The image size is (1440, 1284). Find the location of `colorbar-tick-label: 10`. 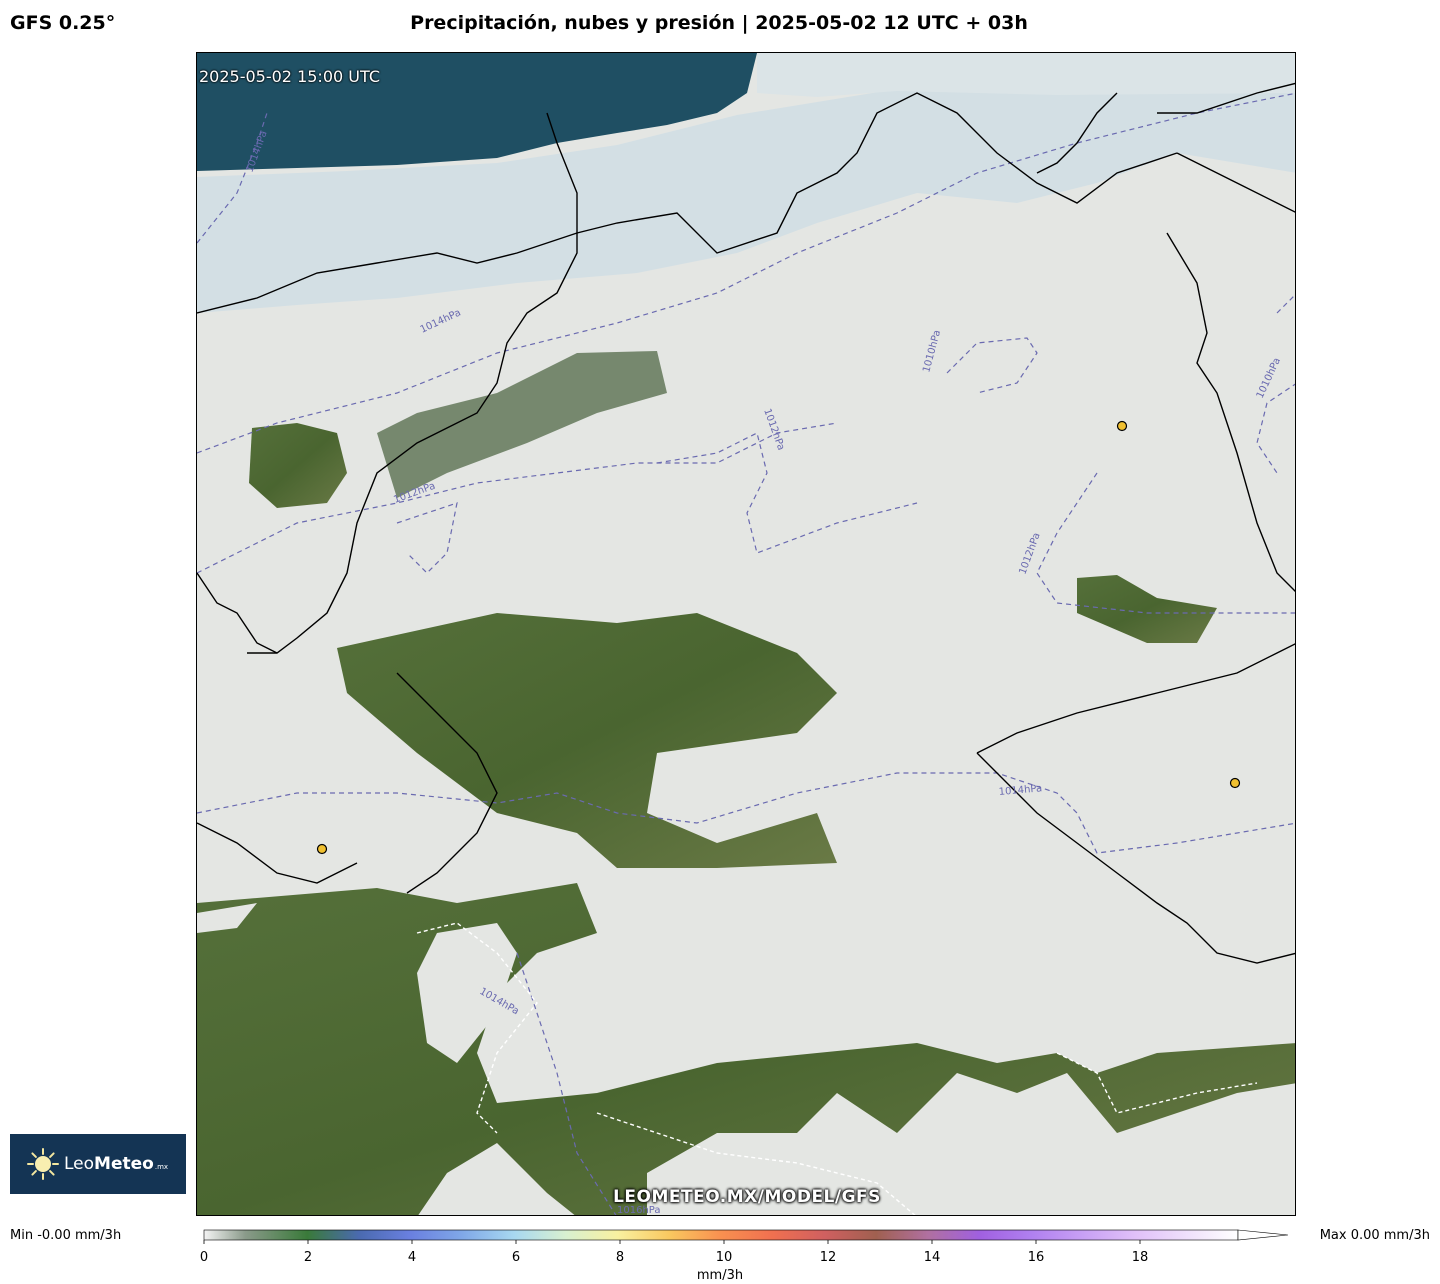

colorbar-tick-label: 10 is located at coordinates (724, 1257).